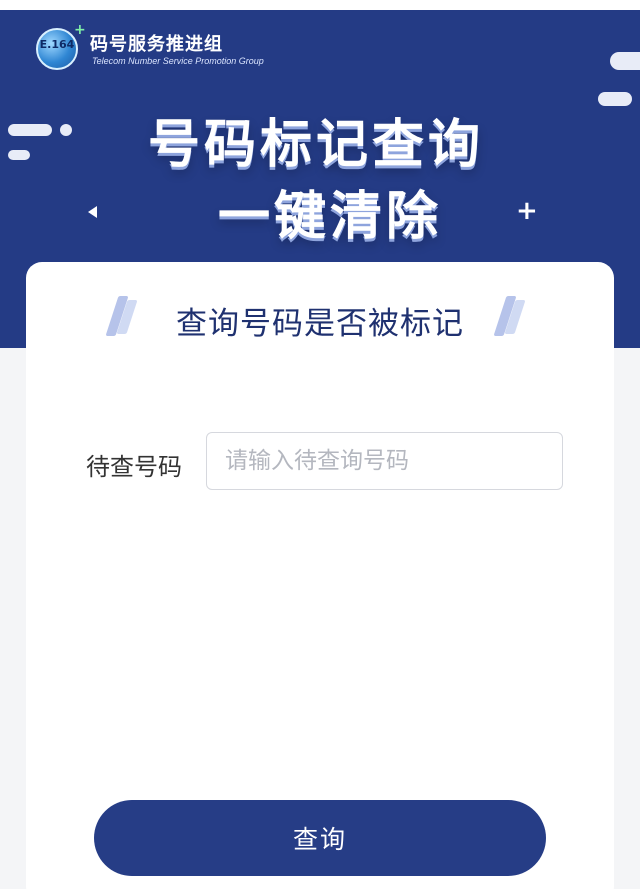 The image size is (640, 889). What do you see at coordinates (178, 61) in the screenshot?
I see `brand-subtitle: Telecom Number Service Promotion Group` at bounding box center [178, 61].